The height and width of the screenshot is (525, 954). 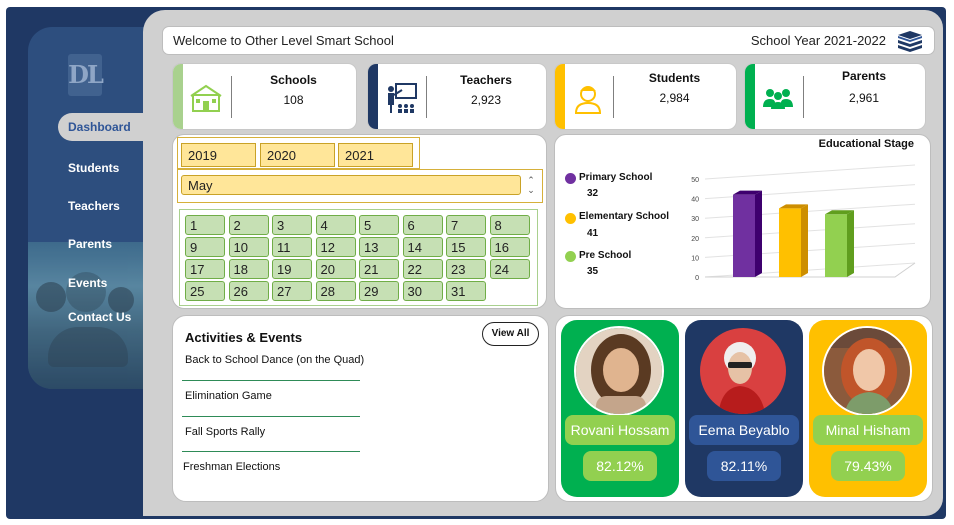 I want to click on day-13-button: 13, so click(x=379, y=247).